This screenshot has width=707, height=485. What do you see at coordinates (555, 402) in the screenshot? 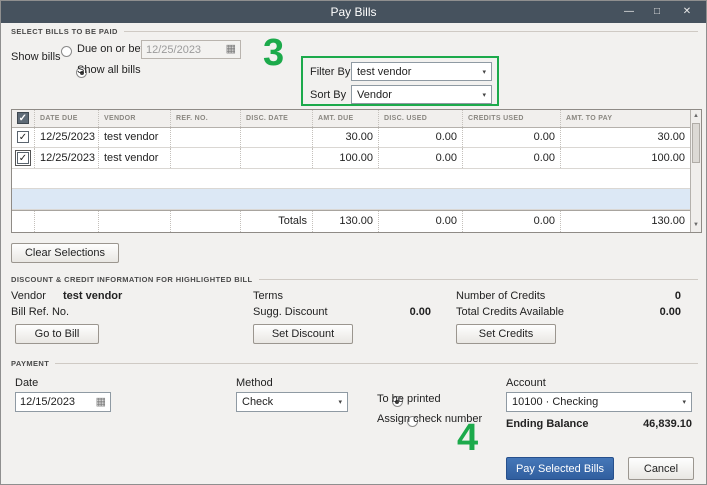
I see `account-value: 10100 · Checking` at bounding box center [555, 402].